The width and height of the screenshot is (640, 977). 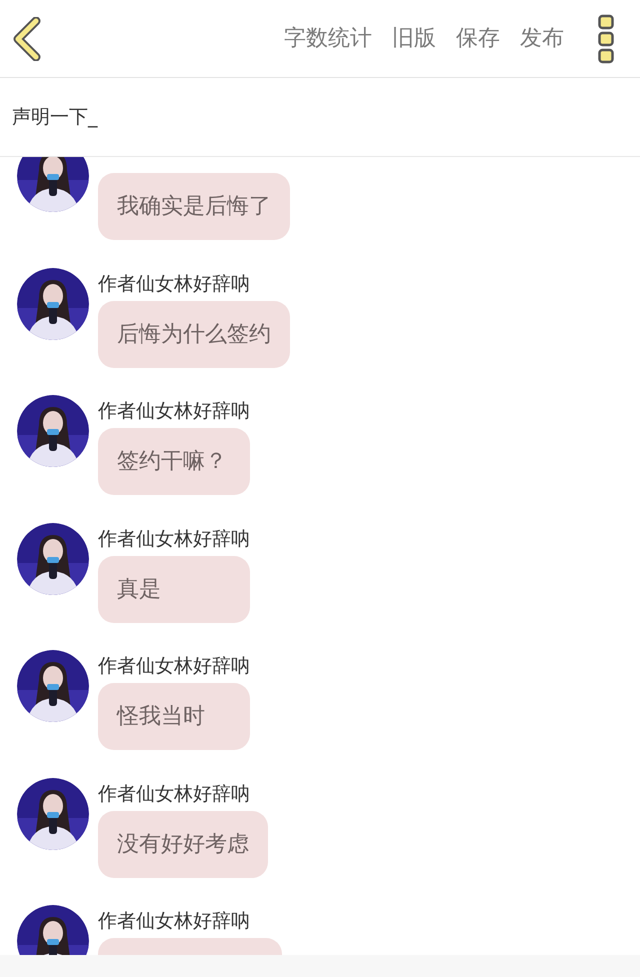 I want to click on message-bubble: 怪我当时, so click(x=174, y=716).